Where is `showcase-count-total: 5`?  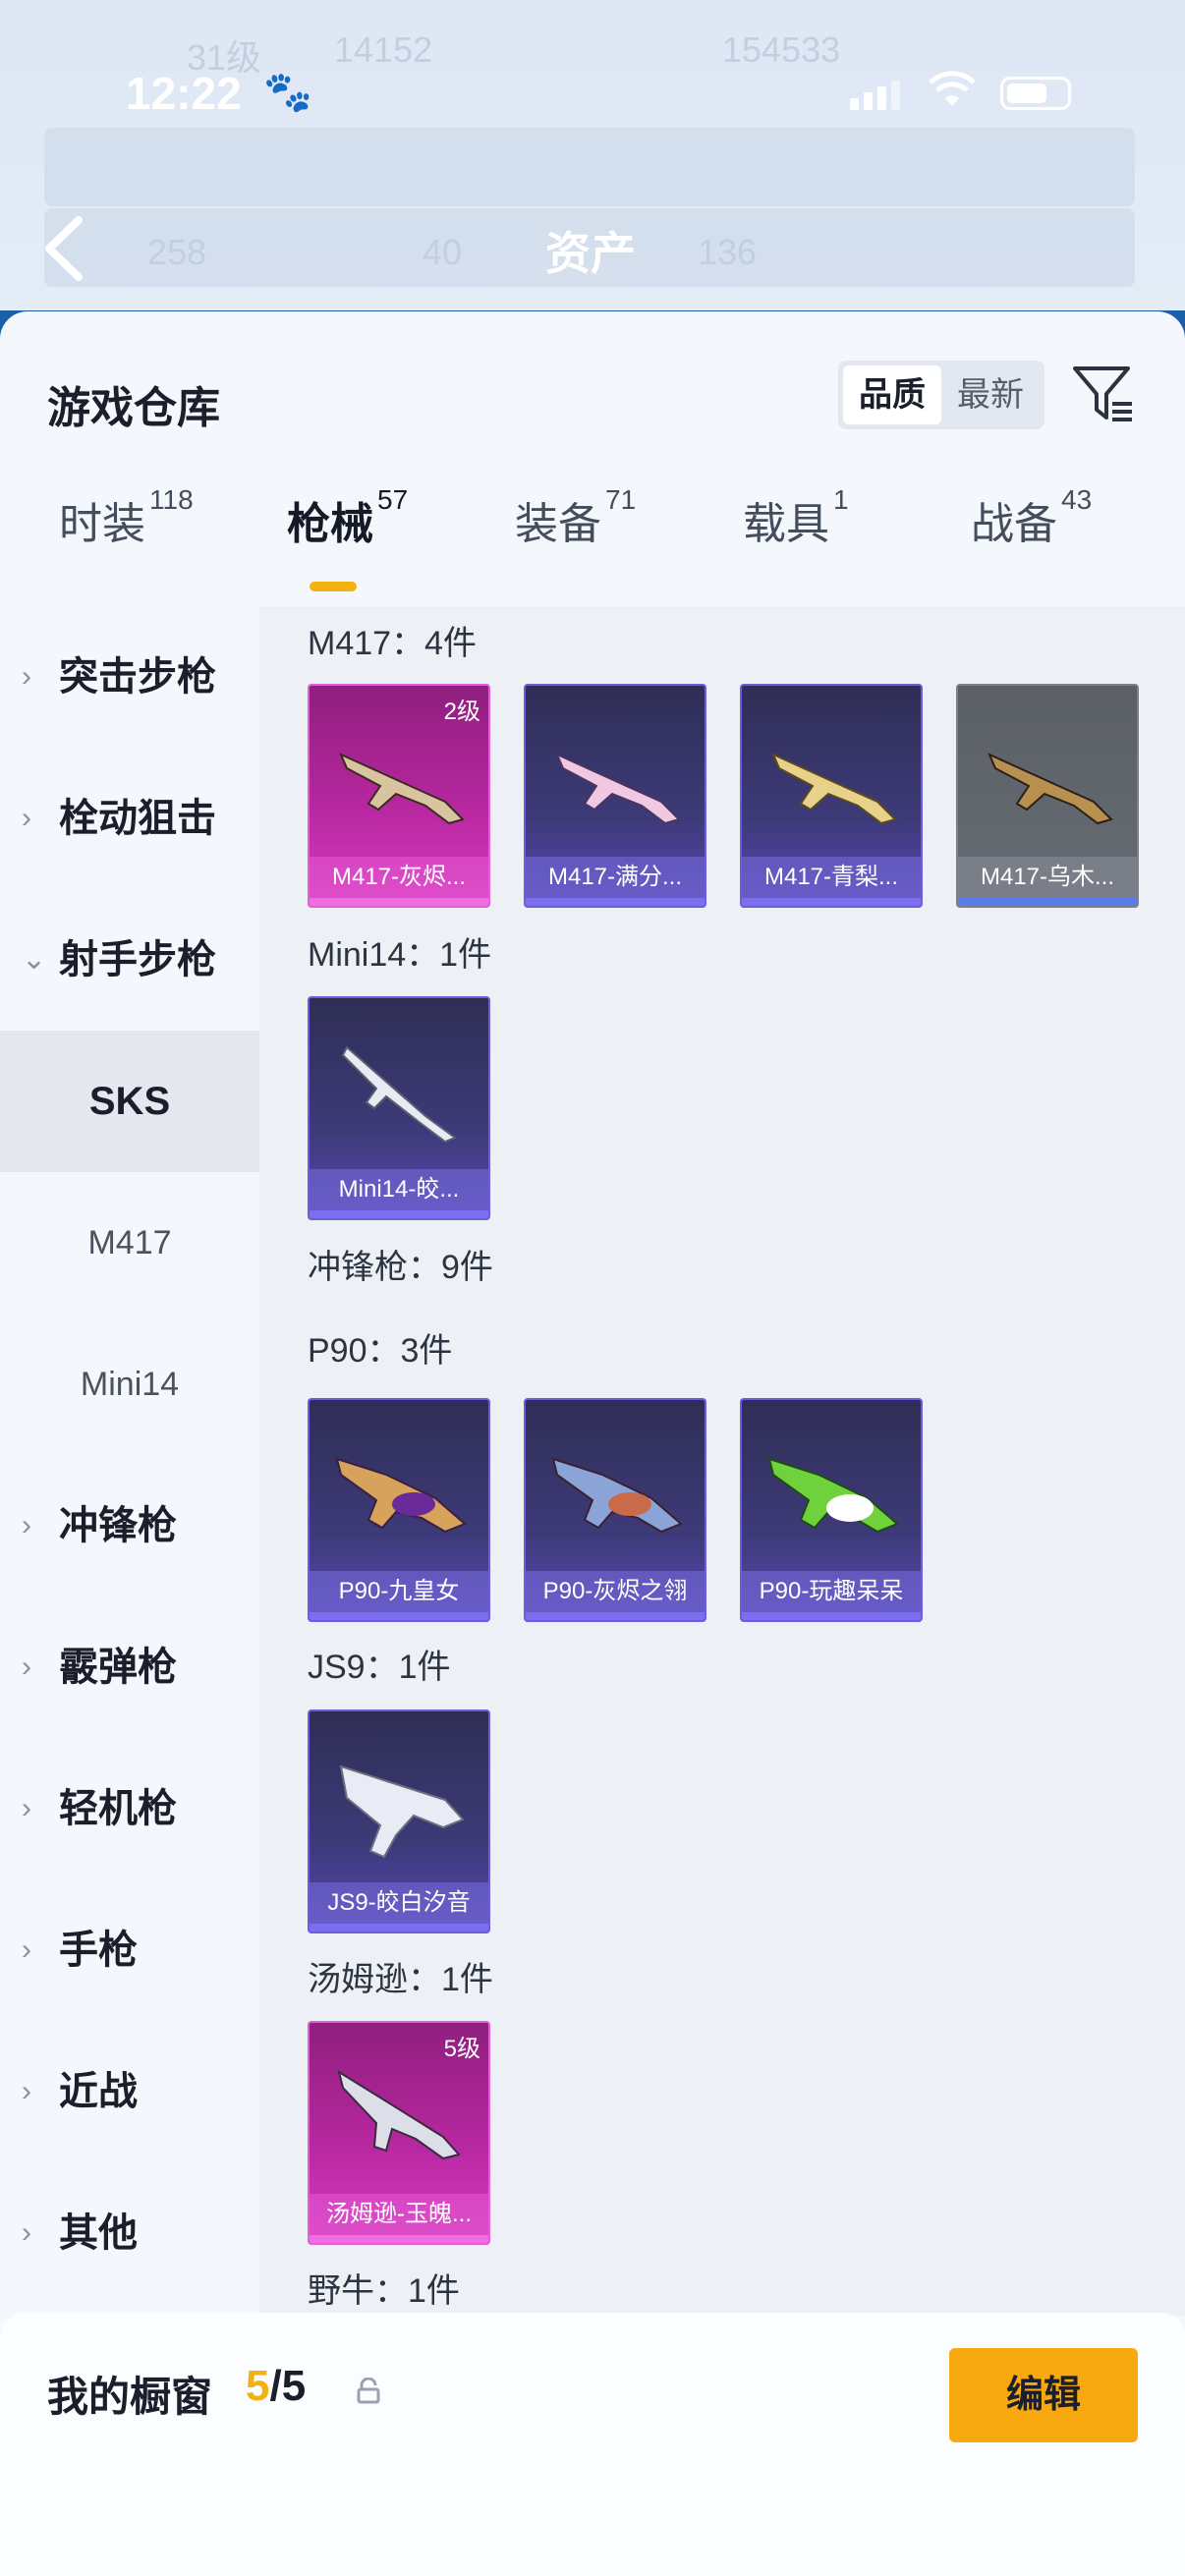 showcase-count-total: 5 is located at coordinates (294, 2386).